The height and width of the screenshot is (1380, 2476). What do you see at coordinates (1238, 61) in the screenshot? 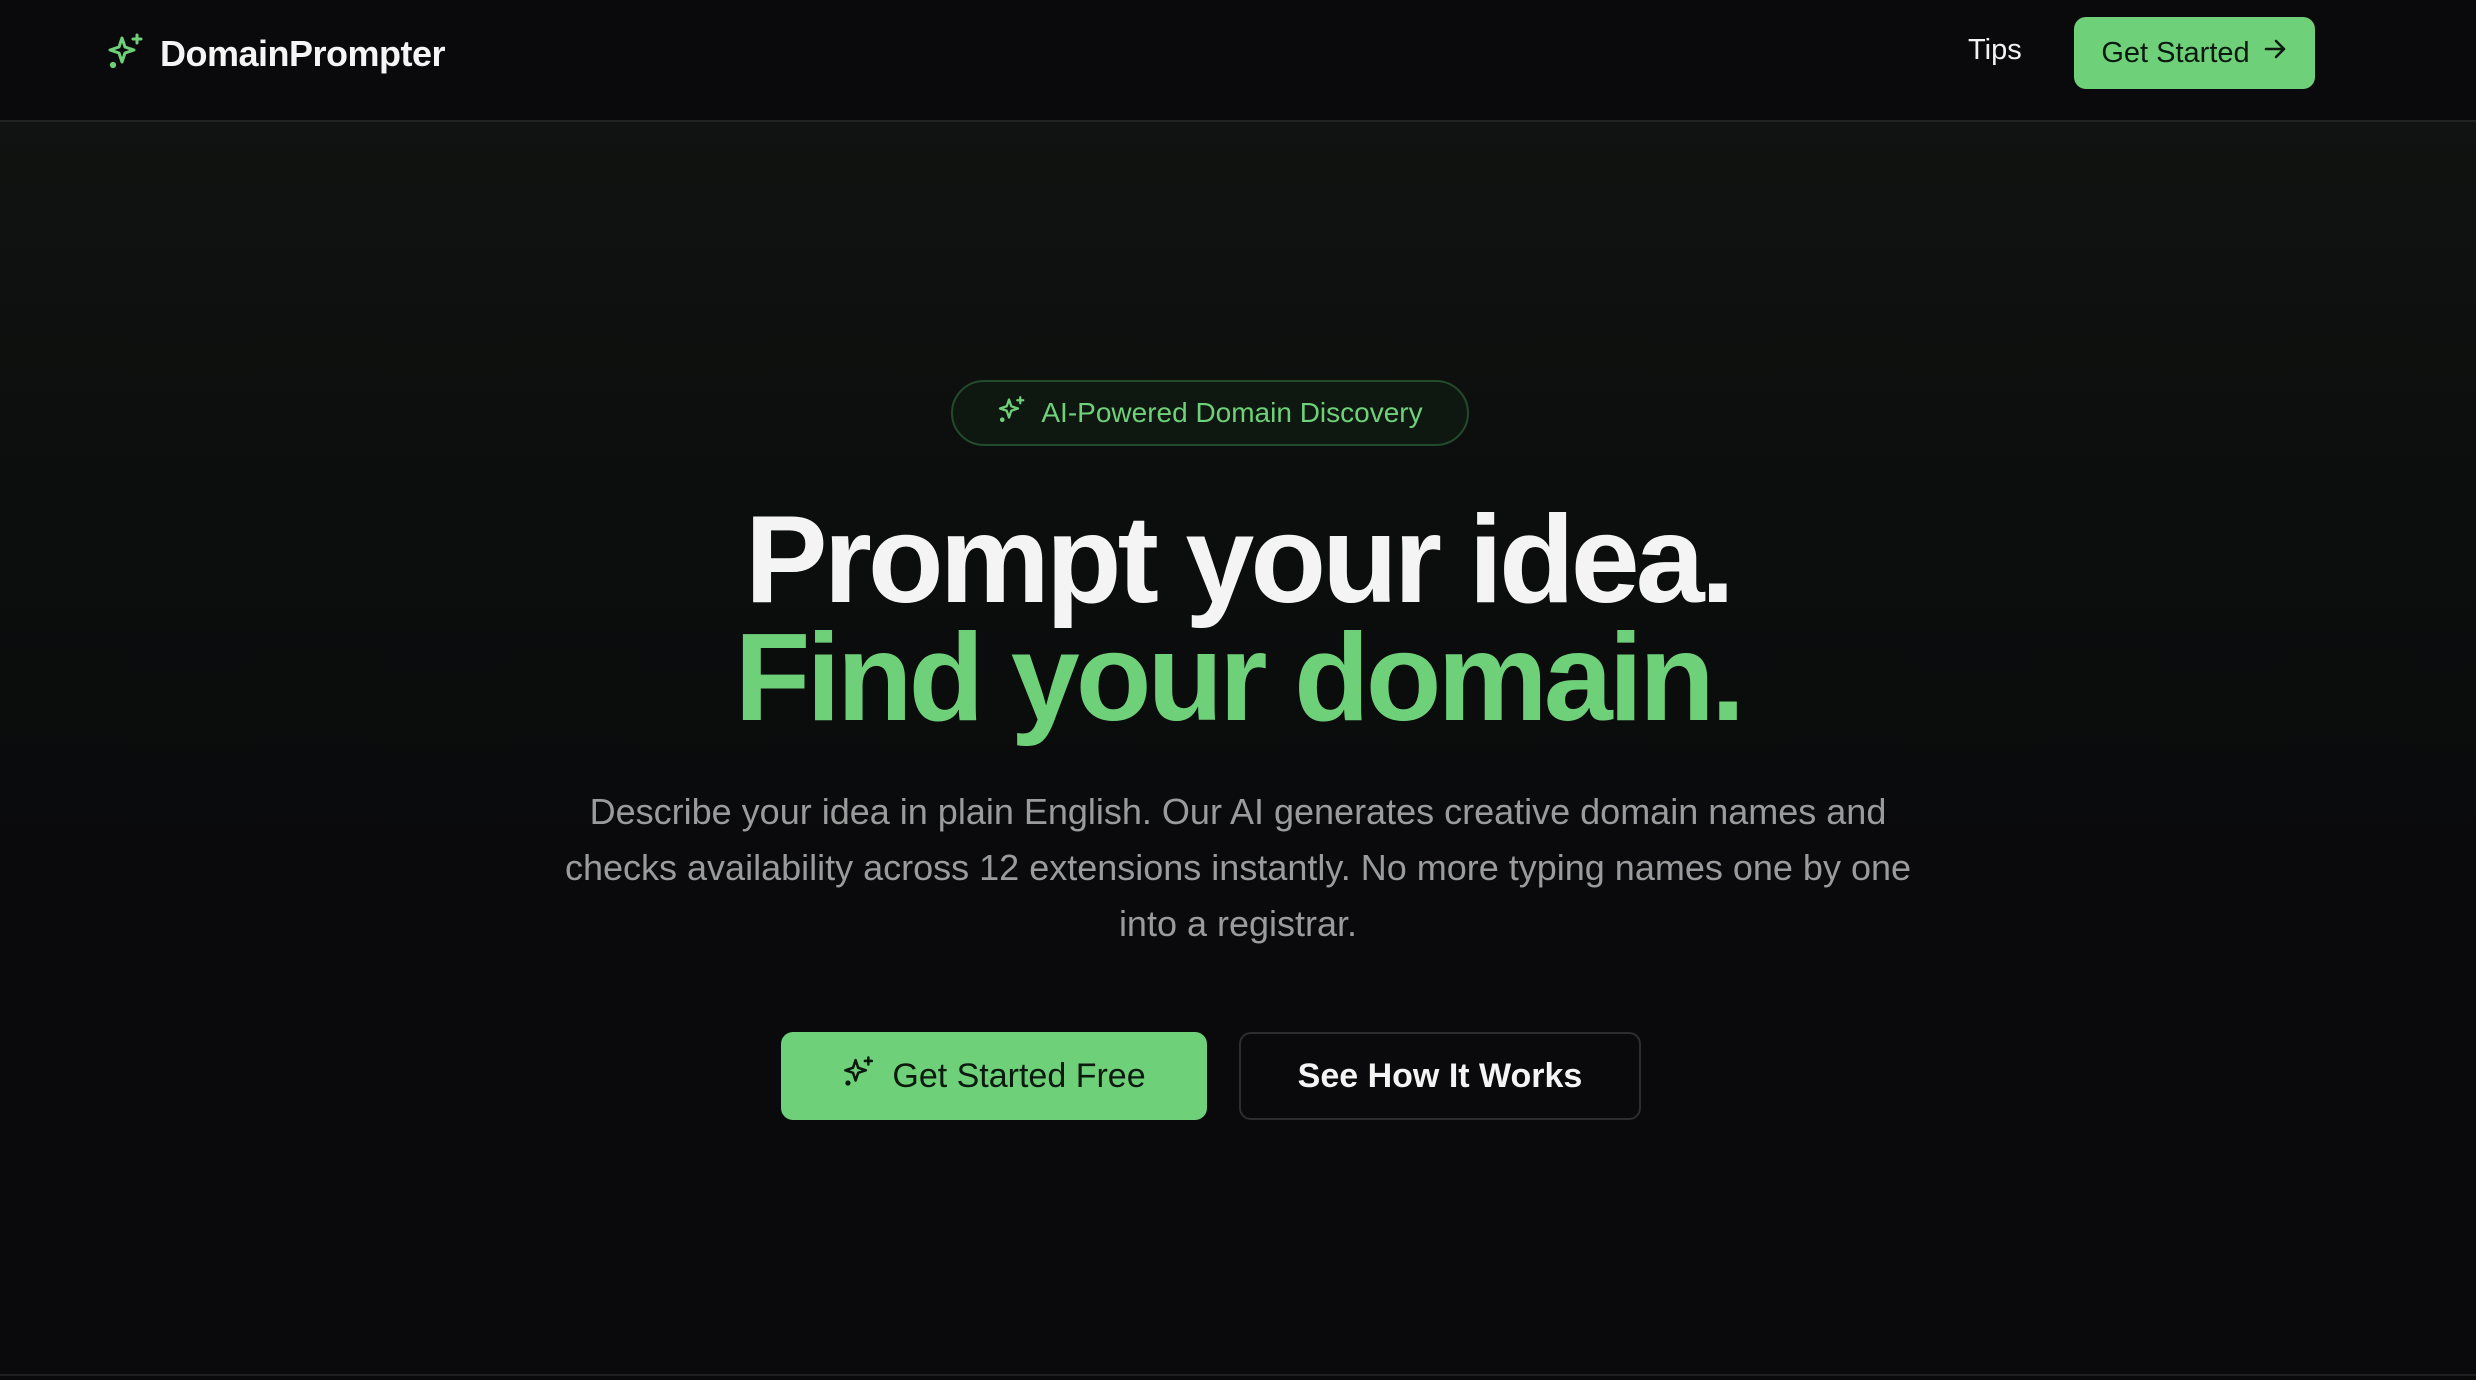
I see `top-navigation-bar: DomainPrompter Tips Get Started` at bounding box center [1238, 61].